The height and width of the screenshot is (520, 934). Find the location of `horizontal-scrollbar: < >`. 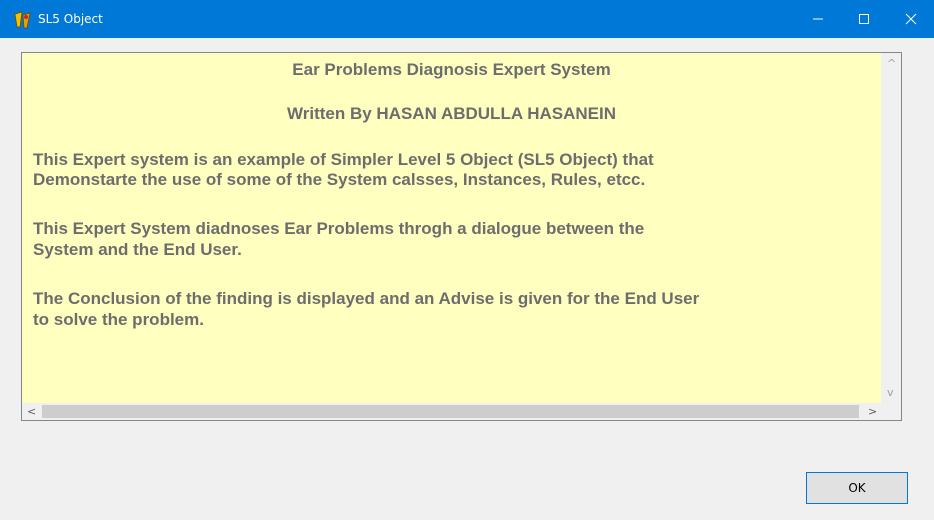

horizontal-scrollbar: < > is located at coordinates (451, 411).